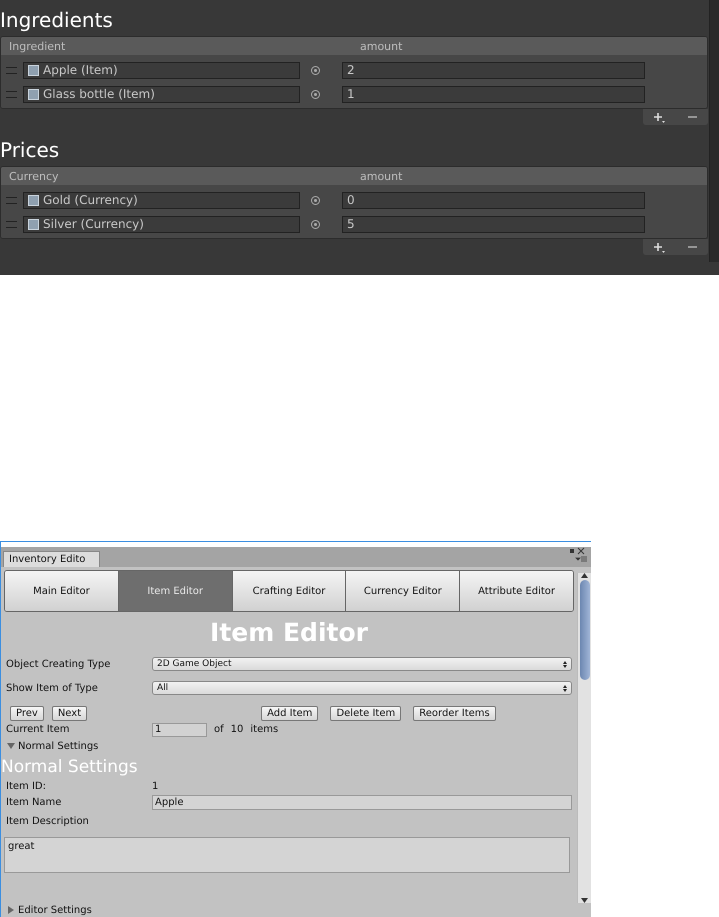  I want to click on editor-heading: Item Editor, so click(289, 633).